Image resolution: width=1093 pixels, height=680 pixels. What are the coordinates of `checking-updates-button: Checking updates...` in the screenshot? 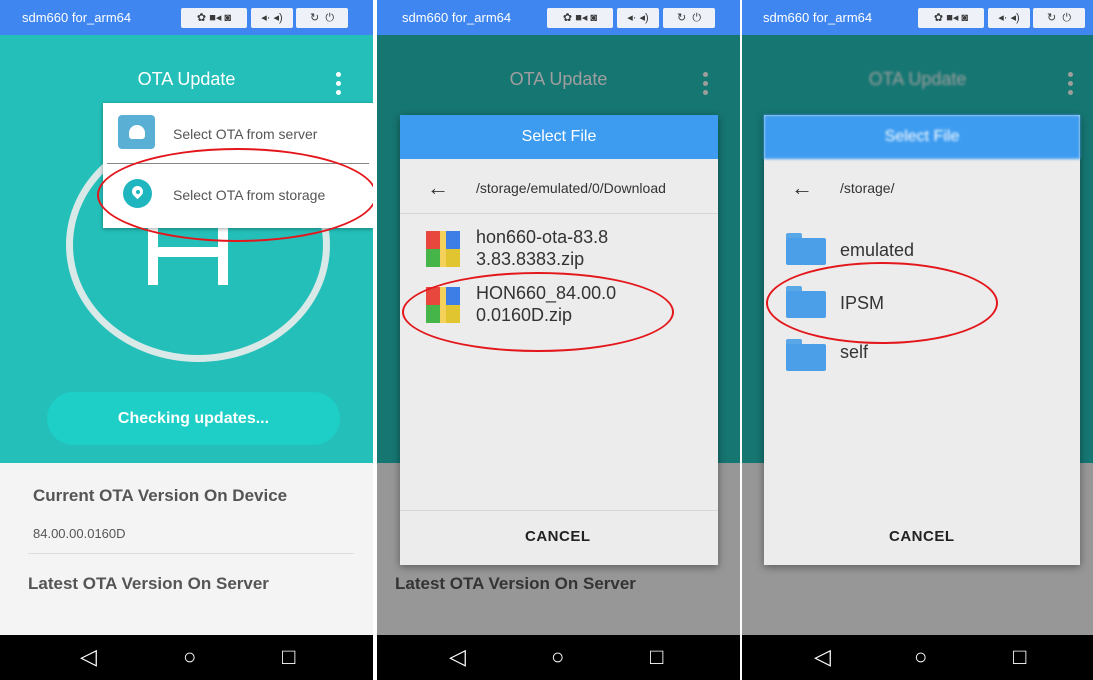 It's located at (193, 418).